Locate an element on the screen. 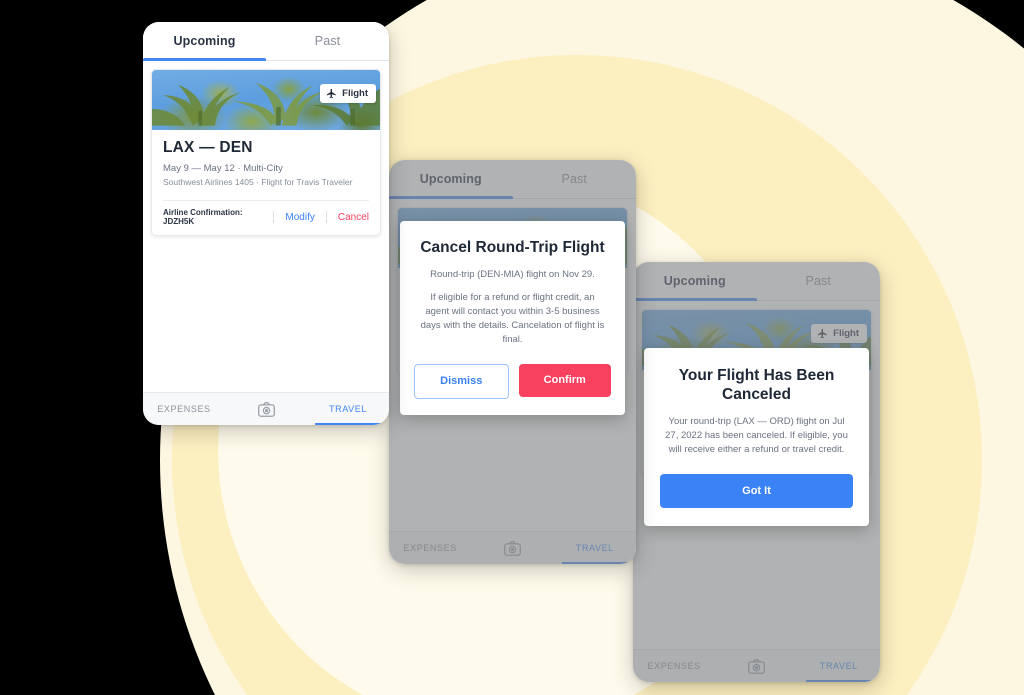 This screenshot has width=1024, height=695. tab-upcoming-2: Upcoming is located at coordinates (451, 179).